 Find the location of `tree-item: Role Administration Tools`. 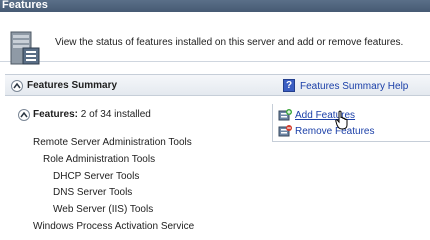

tree-item: Role Administration Tools is located at coordinates (99, 159).